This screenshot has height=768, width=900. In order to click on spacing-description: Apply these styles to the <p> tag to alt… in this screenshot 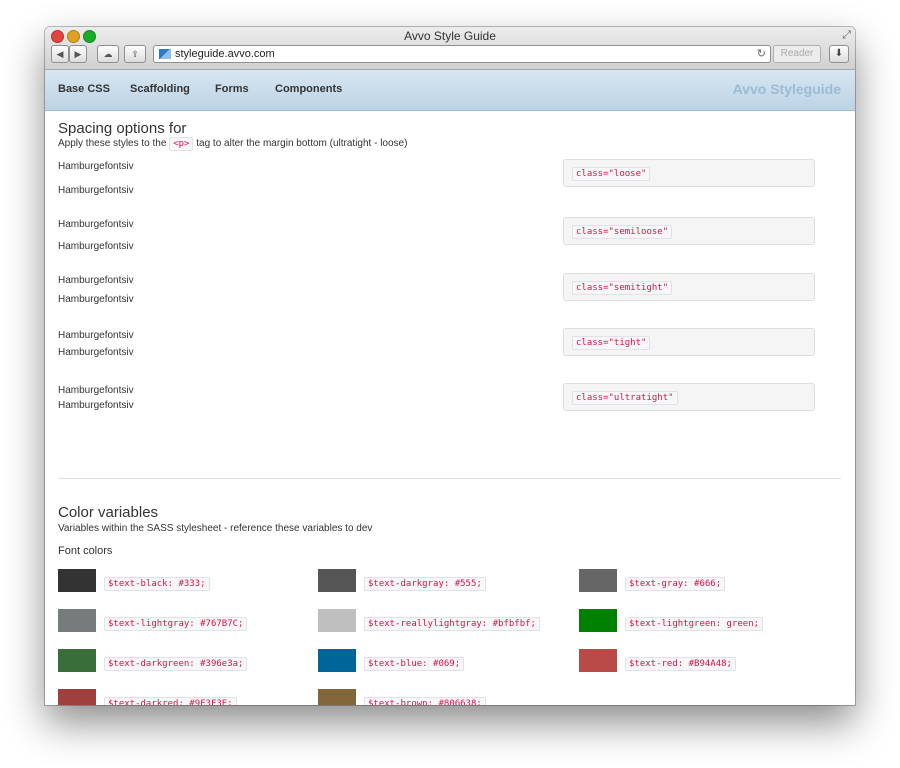, I will do `click(233, 144)`.